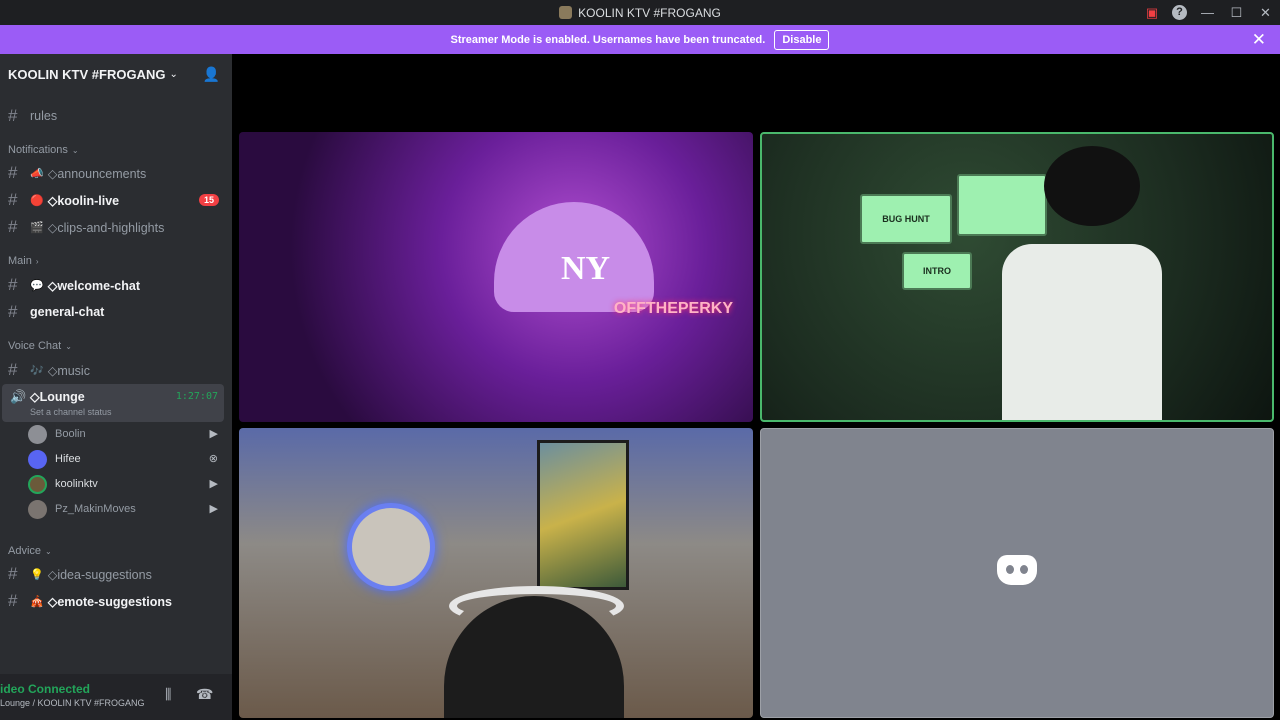  Describe the element at coordinates (1179, 12) in the screenshot. I see `help-icon: ?` at that location.